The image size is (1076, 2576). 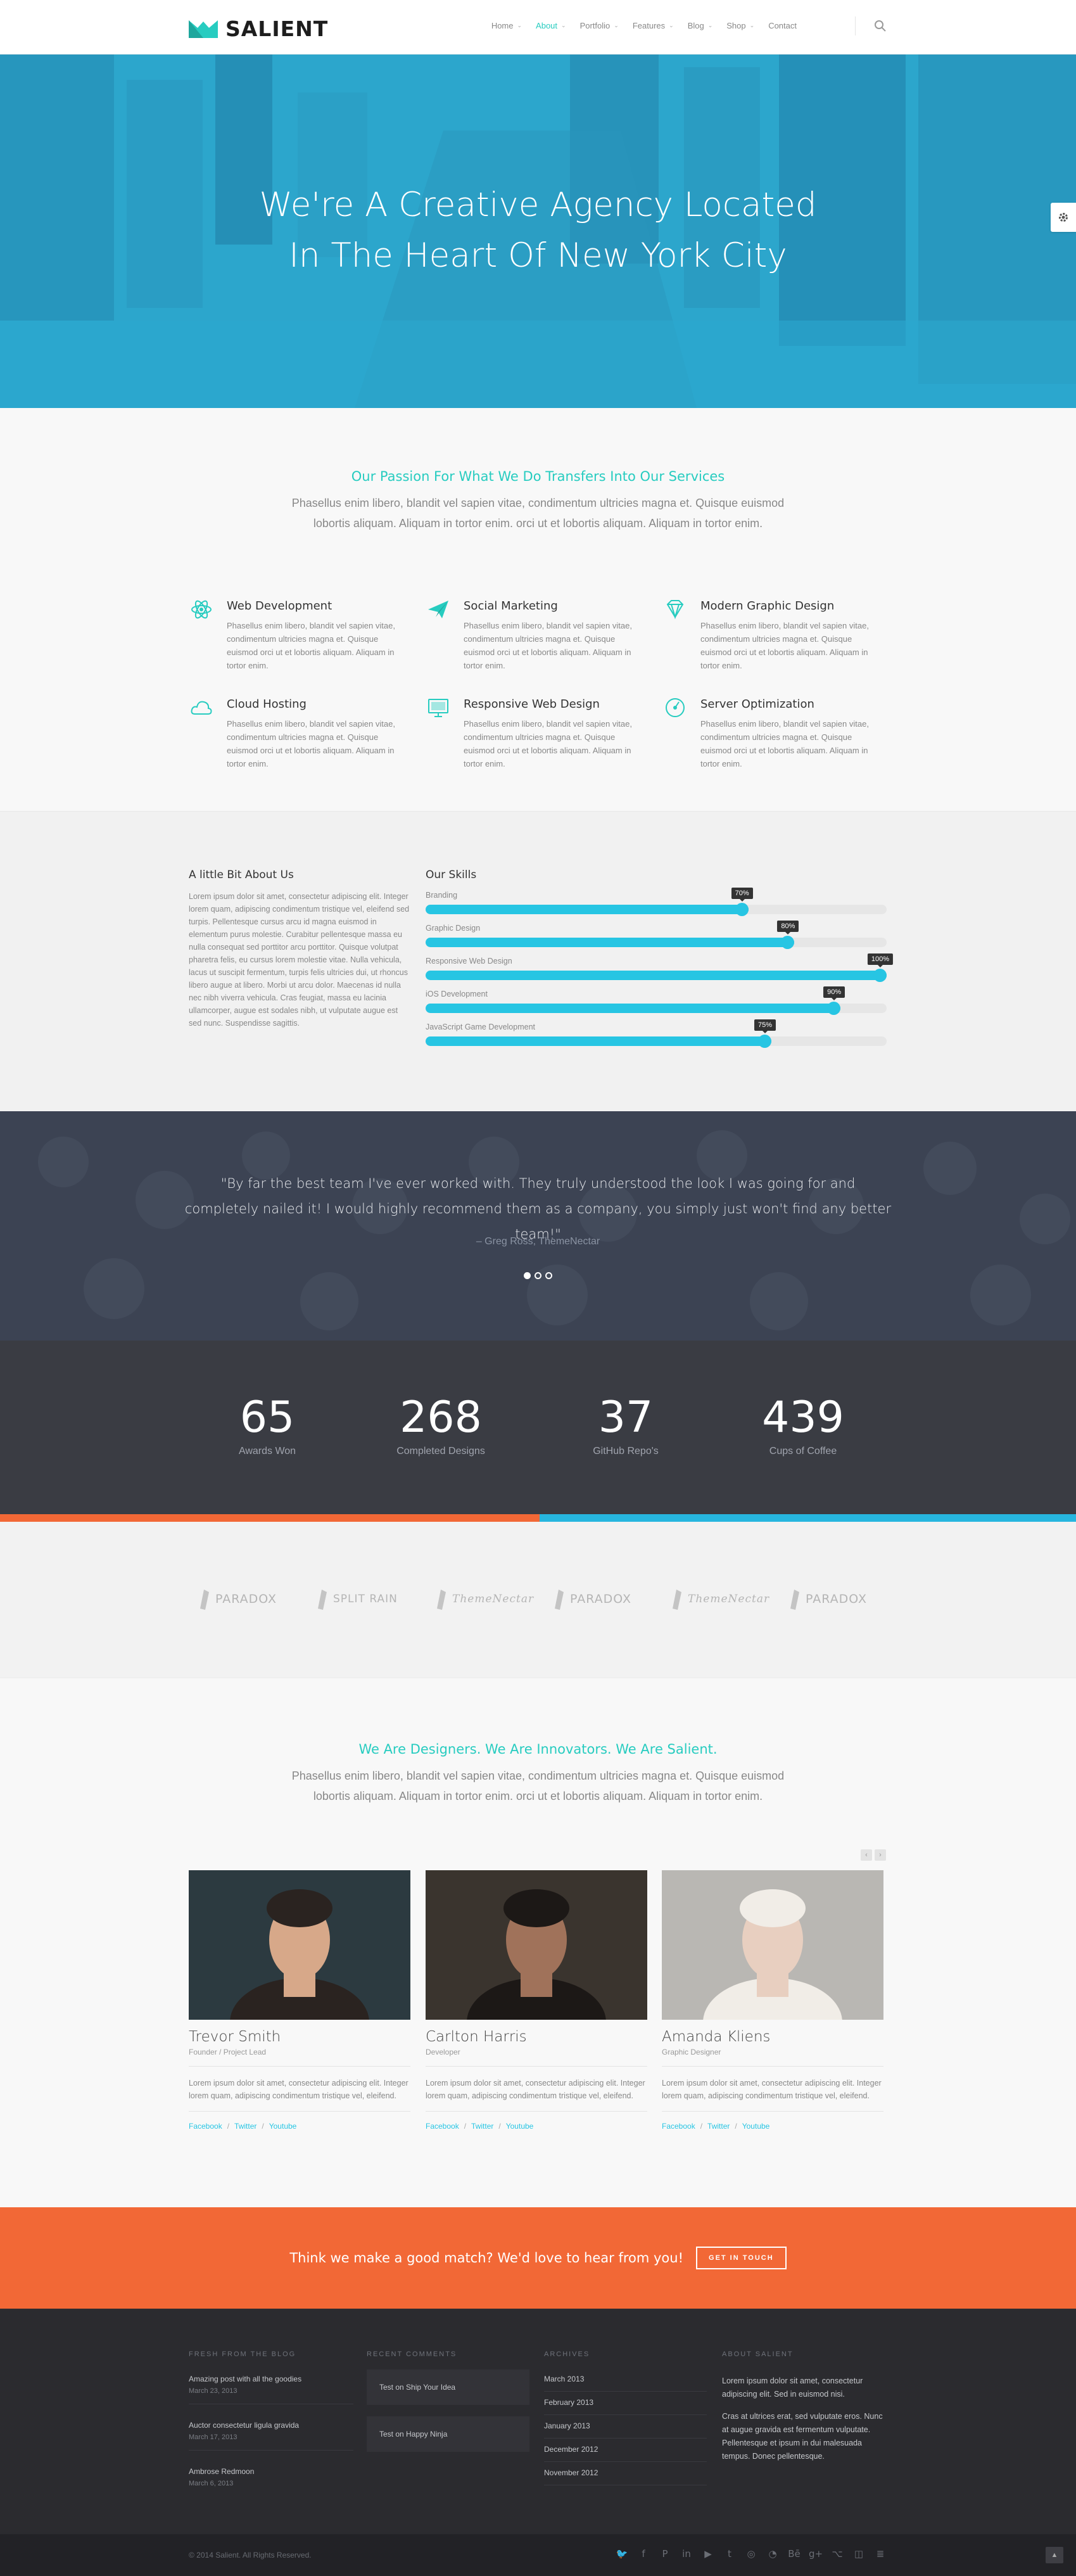 What do you see at coordinates (1063, 218) in the screenshot?
I see `settings-side-tab` at bounding box center [1063, 218].